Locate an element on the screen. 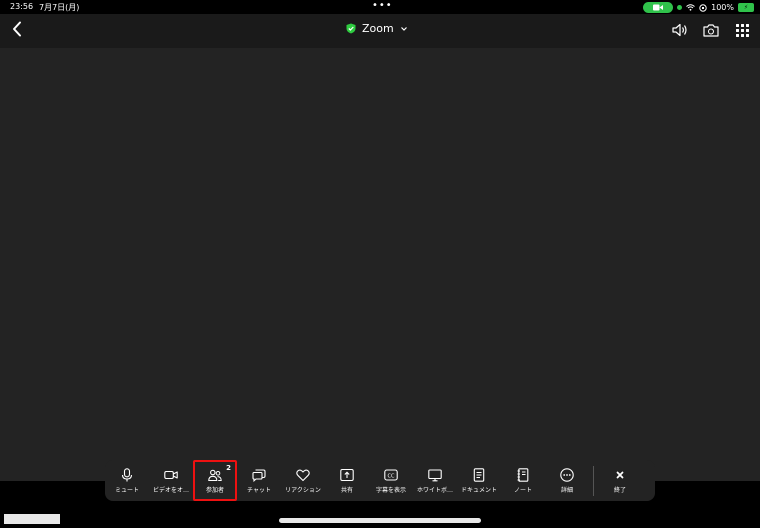  participants-icon is located at coordinates (215, 475).